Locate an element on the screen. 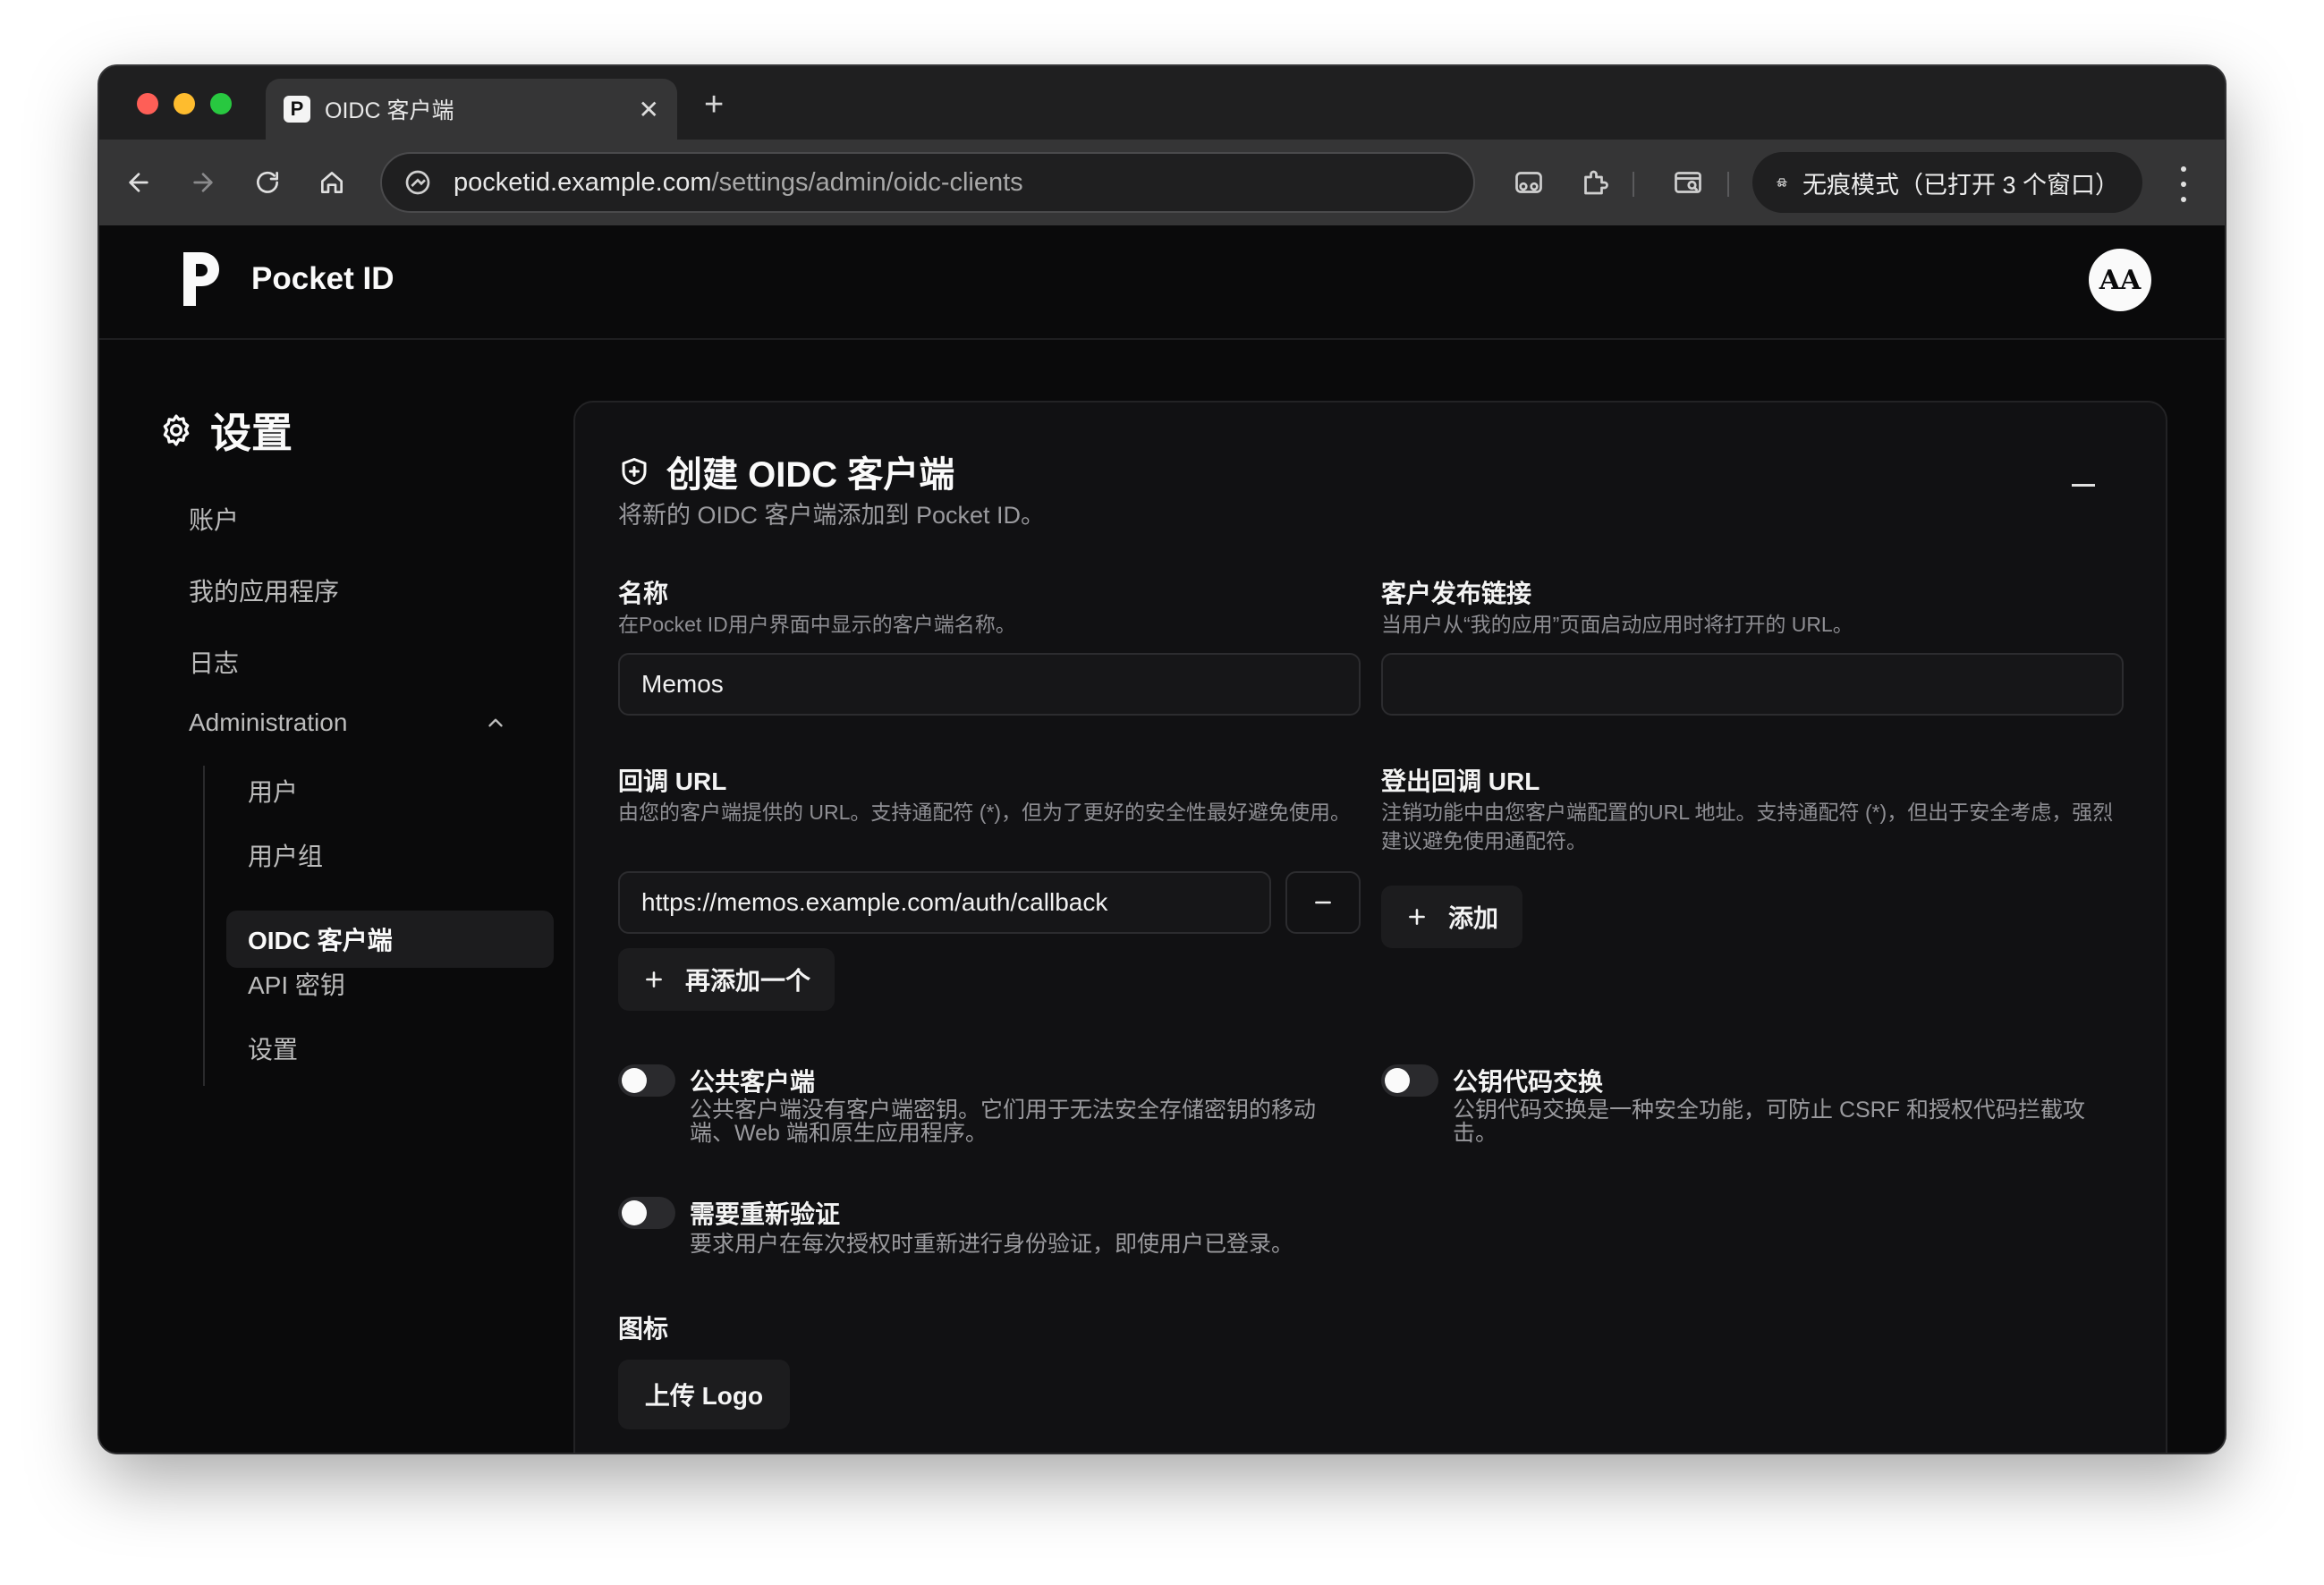 This screenshot has height=1585, width=2324. sidebar-admin-toggle: Administration is located at coordinates (348, 722).